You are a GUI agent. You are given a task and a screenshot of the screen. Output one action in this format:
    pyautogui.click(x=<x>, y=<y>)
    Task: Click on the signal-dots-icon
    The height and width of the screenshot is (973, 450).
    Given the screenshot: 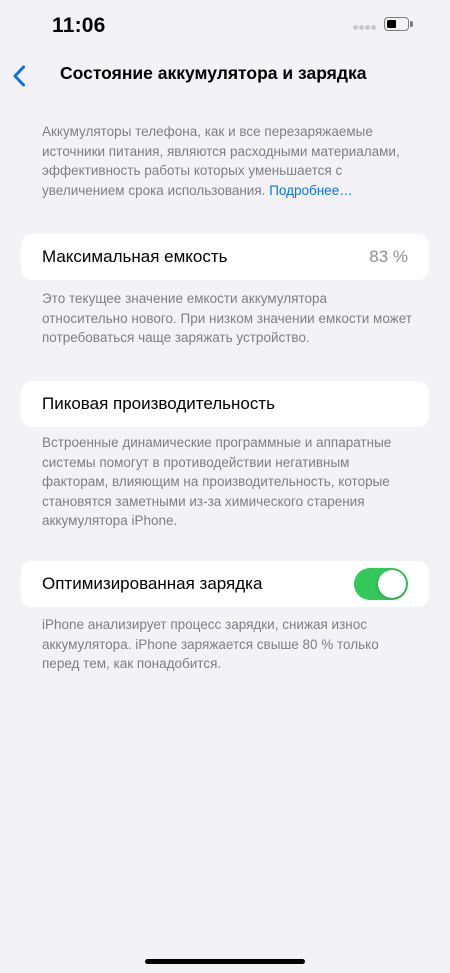 What is the action you would take?
    pyautogui.click(x=365, y=28)
    